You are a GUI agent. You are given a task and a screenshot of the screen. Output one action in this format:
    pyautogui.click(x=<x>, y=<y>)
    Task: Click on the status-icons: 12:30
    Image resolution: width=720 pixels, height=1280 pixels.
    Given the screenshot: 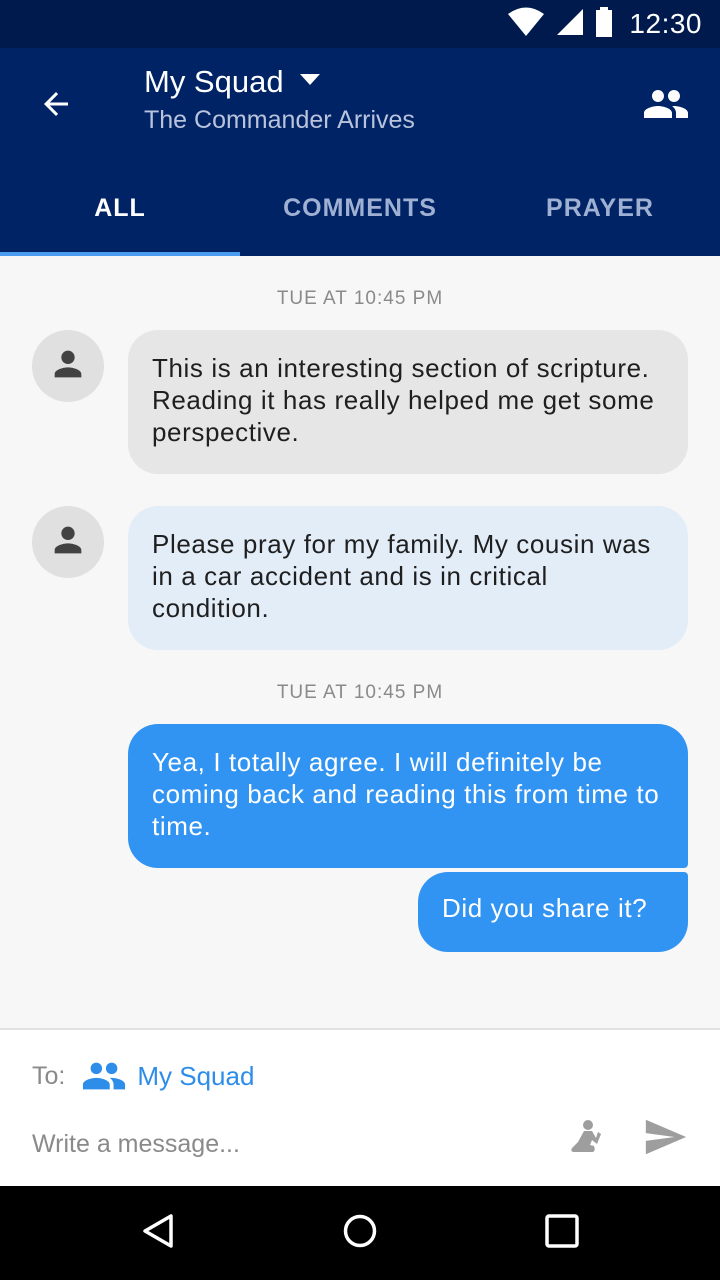 What is the action you would take?
    pyautogui.click(x=604, y=24)
    